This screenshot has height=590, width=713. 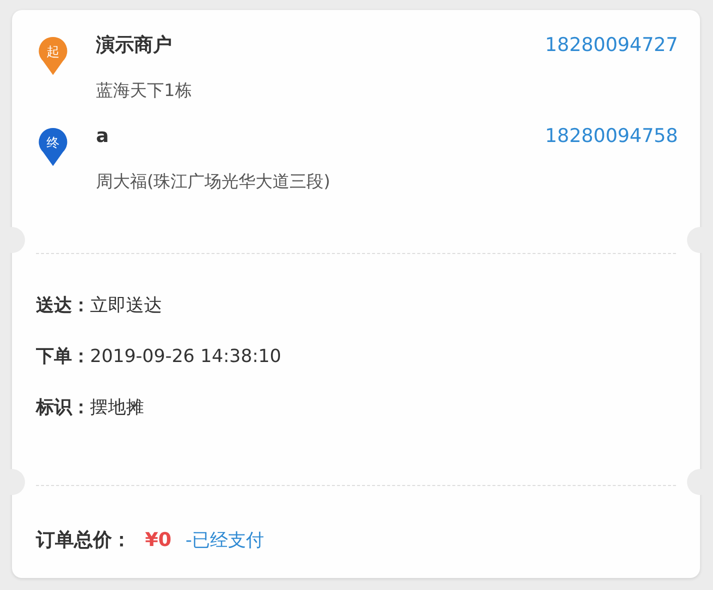 I want to click on payment-status: -已经支付, so click(x=224, y=541).